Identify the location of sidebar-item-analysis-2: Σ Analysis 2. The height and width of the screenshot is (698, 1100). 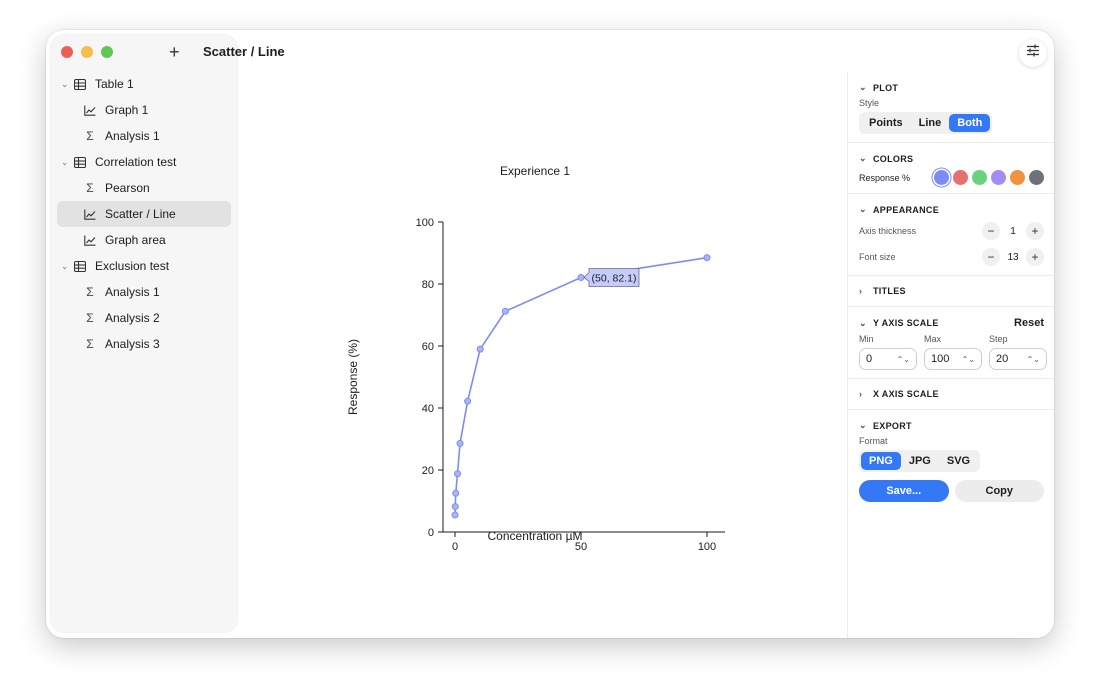
(144, 318).